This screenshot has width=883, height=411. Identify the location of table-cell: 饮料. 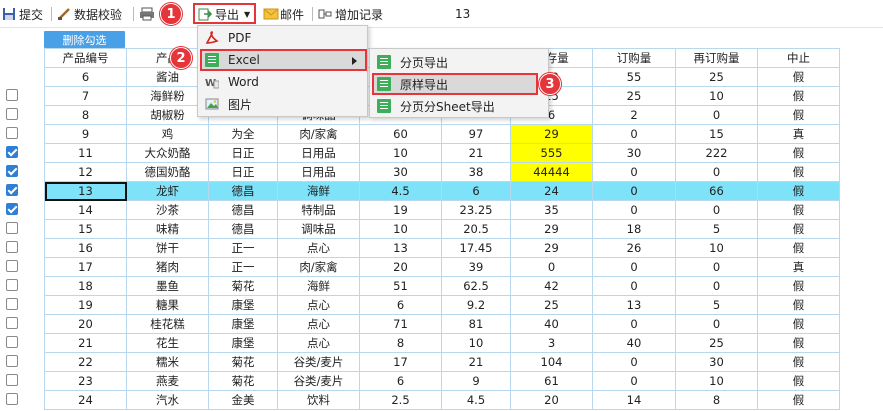
(318, 400).